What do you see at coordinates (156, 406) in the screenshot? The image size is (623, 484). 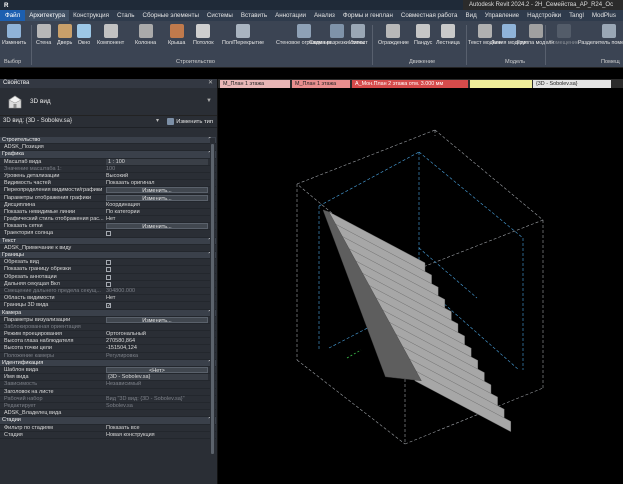 I see `property-value-cell: Sobolev.sa` at bounding box center [156, 406].